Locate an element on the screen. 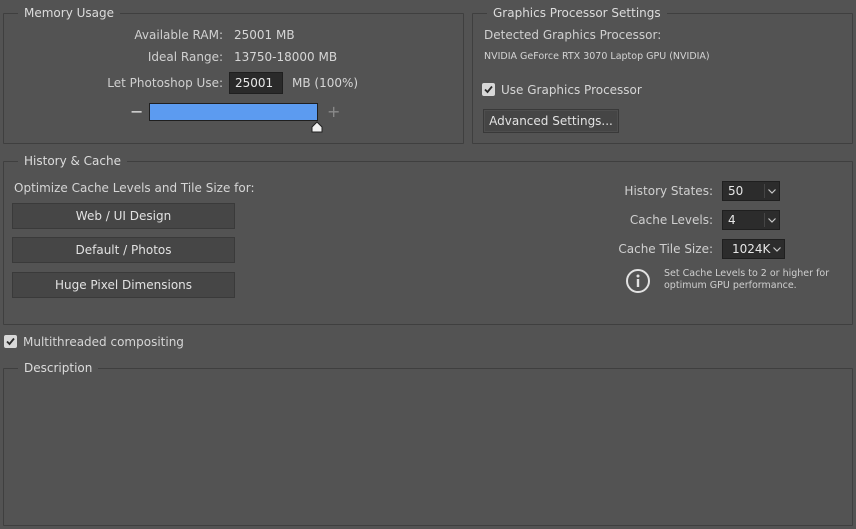 This screenshot has height=529, width=856. memory-slider-thumb is located at coordinates (317, 127).